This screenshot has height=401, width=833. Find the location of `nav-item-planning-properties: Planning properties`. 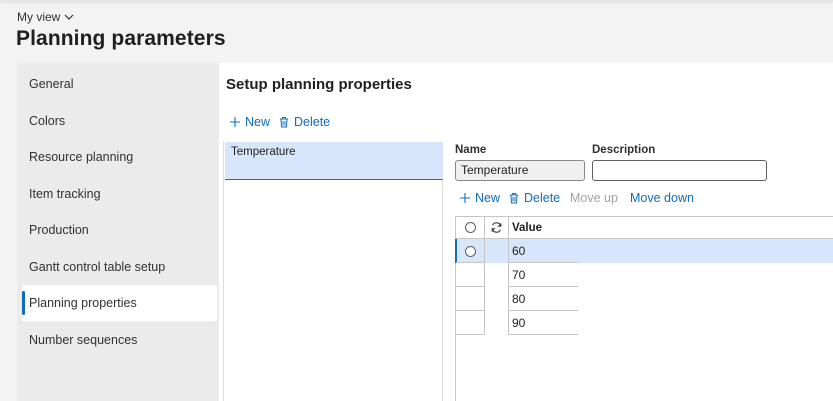

nav-item-planning-properties: Planning properties is located at coordinates (119, 303).